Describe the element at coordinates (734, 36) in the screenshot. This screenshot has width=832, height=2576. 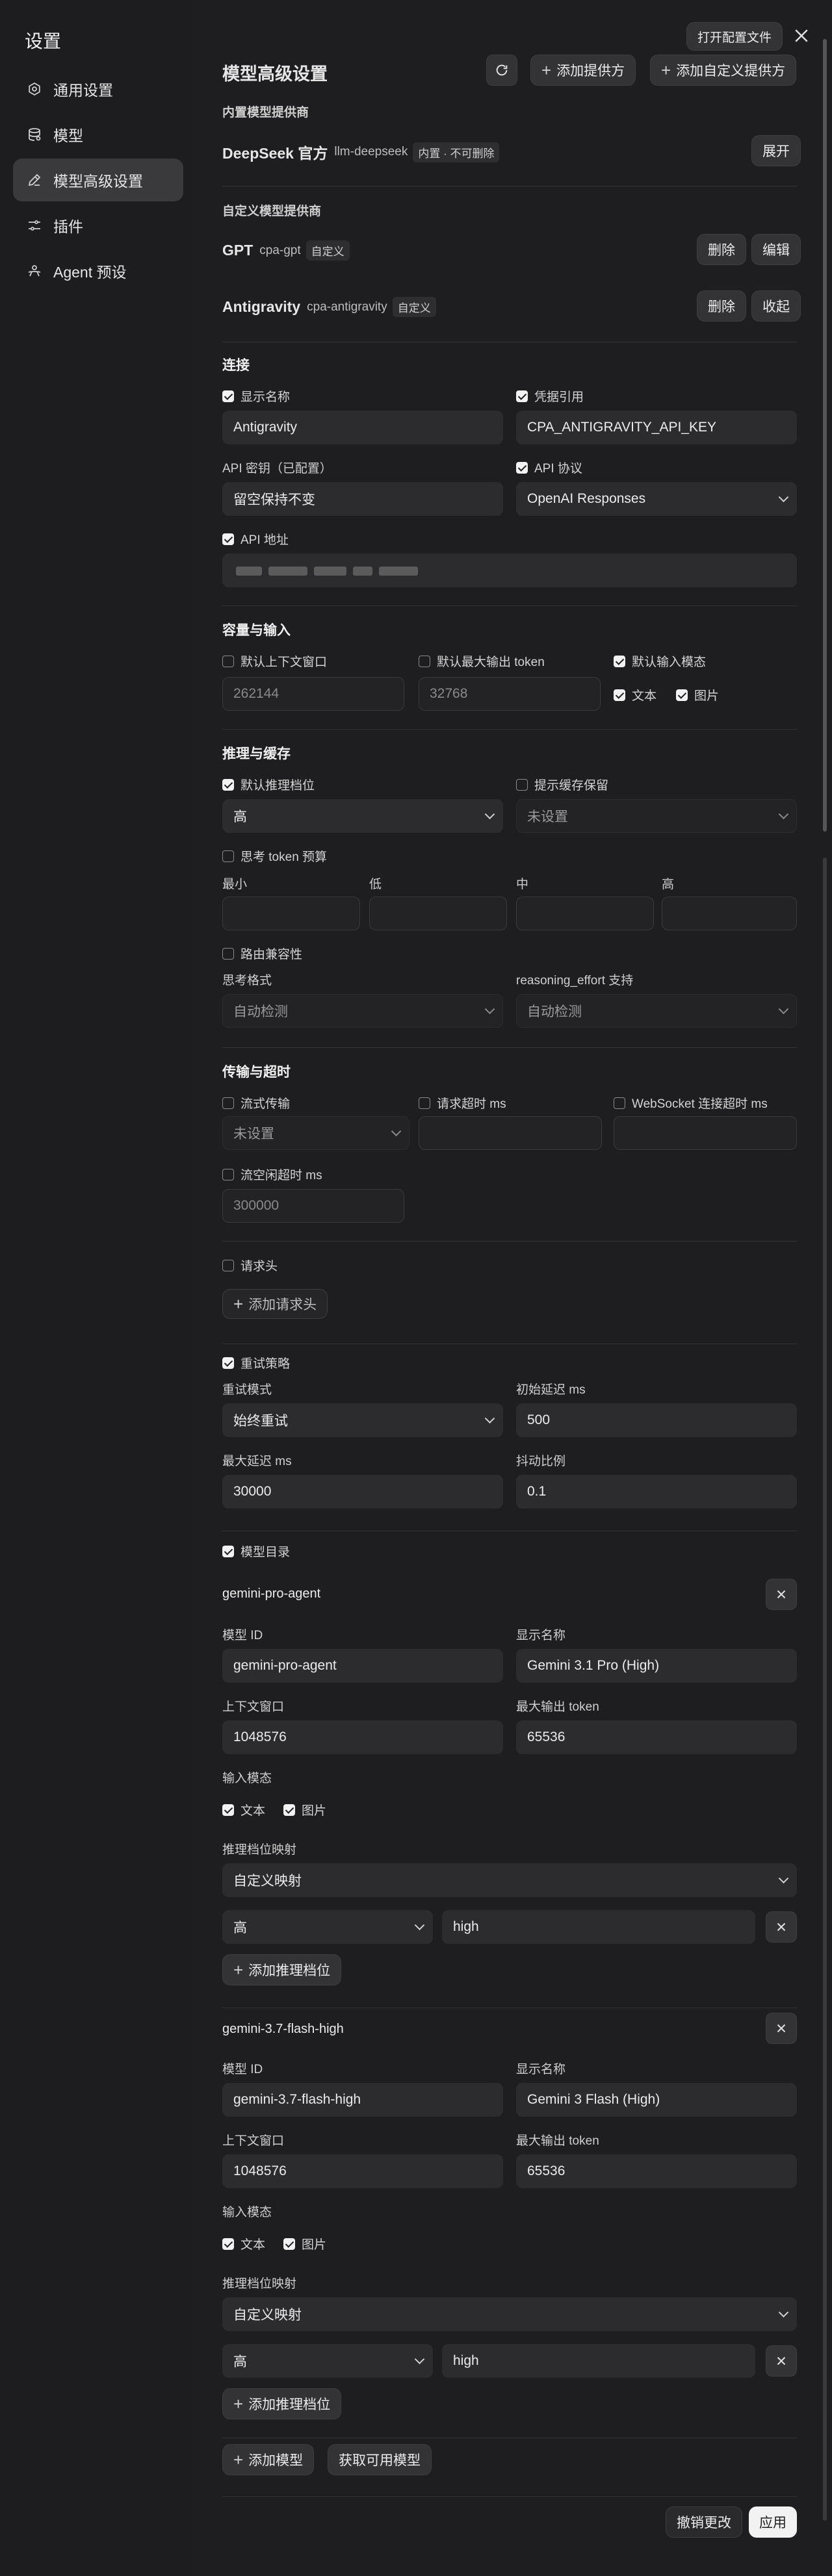
I see `open-config-button: 打开配置文件` at that location.